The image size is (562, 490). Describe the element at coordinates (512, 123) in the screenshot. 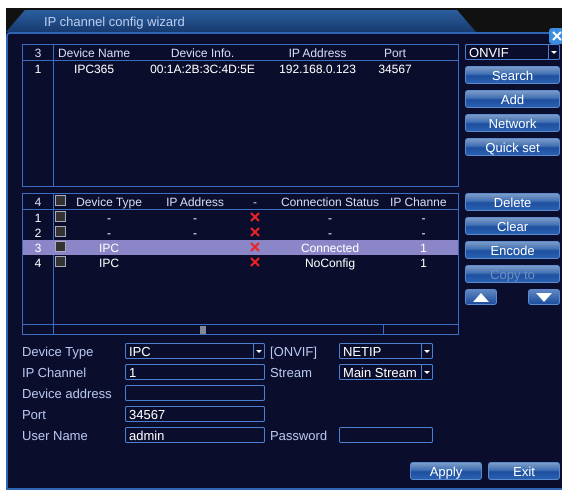

I see `action-button: Network` at that location.